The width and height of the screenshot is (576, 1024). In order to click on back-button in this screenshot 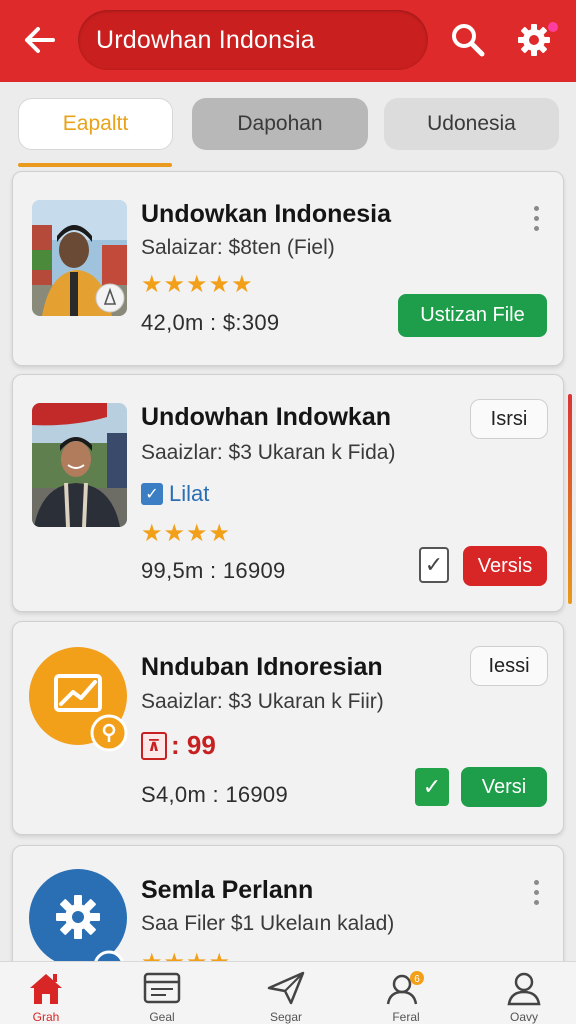, I will do `click(40, 40)`.